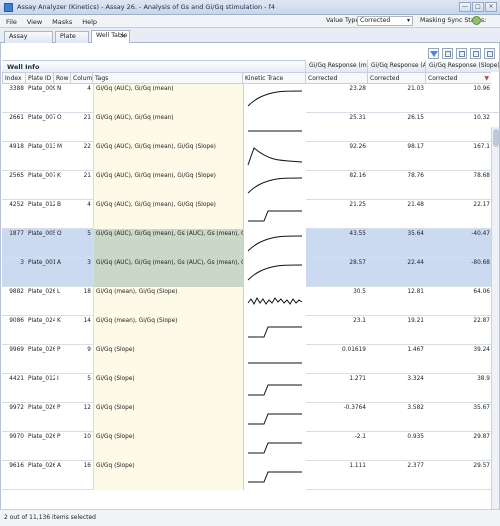  What do you see at coordinates (481, 350) in the screenshot?
I see `cell-slope-corrected: 39.24` at bounding box center [481, 350].